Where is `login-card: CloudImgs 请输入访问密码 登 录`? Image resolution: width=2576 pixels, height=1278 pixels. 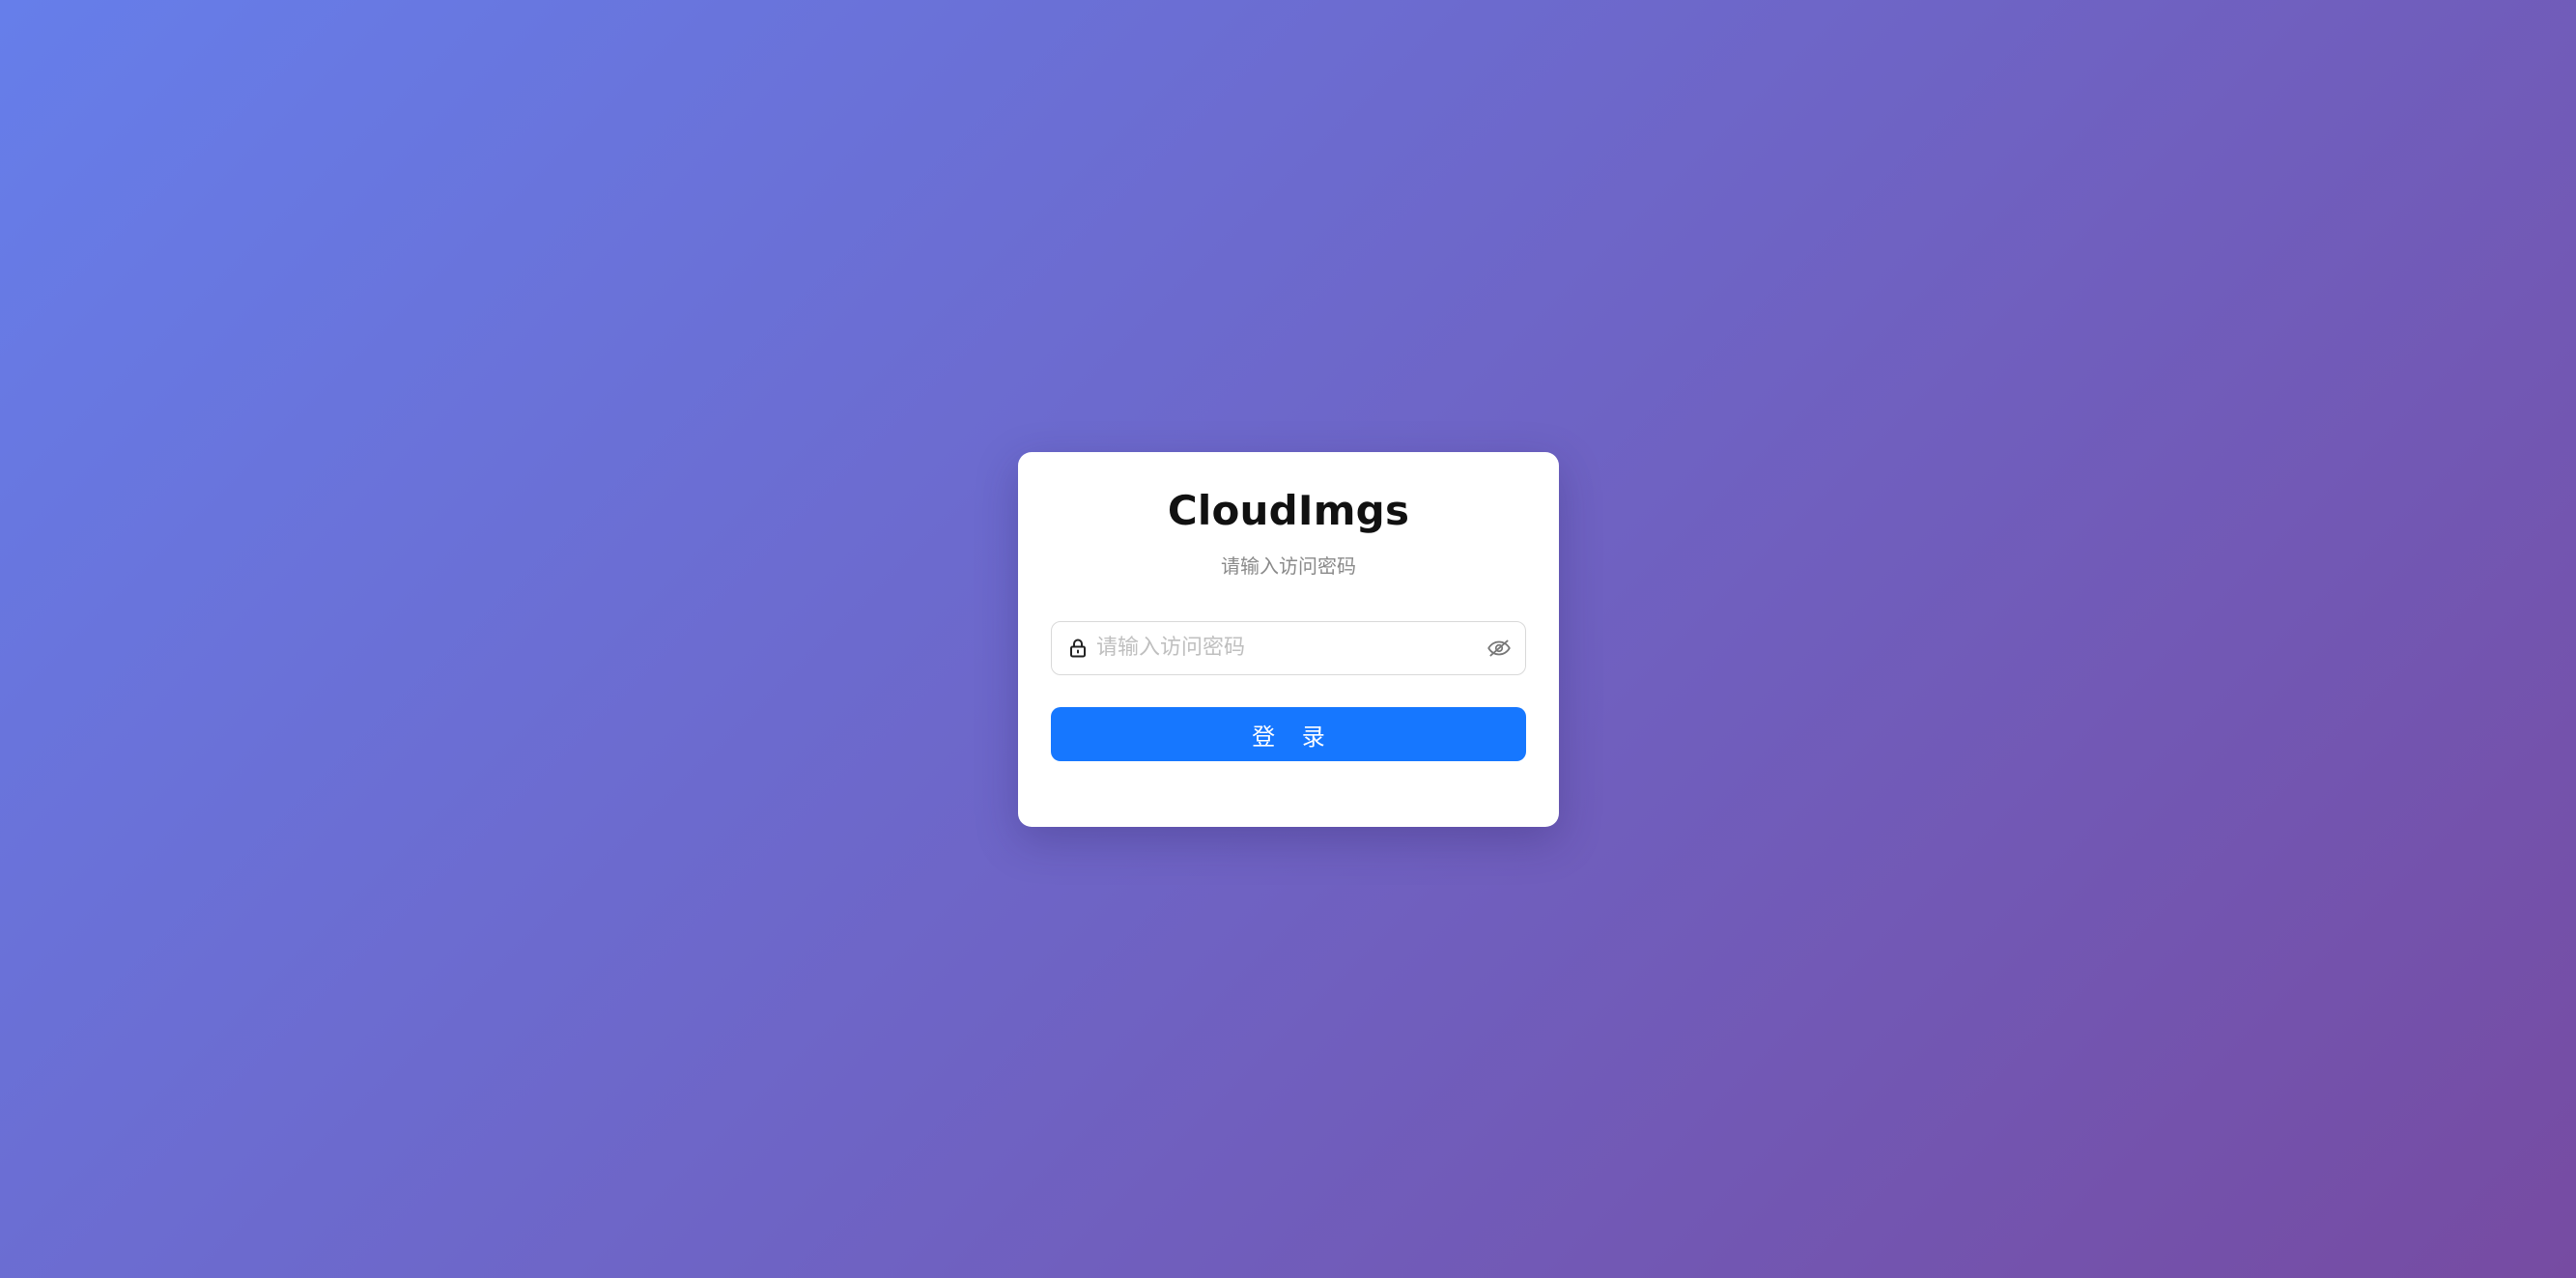 login-card: CloudImgs 请输入访问密码 登 录 is located at coordinates (1288, 639).